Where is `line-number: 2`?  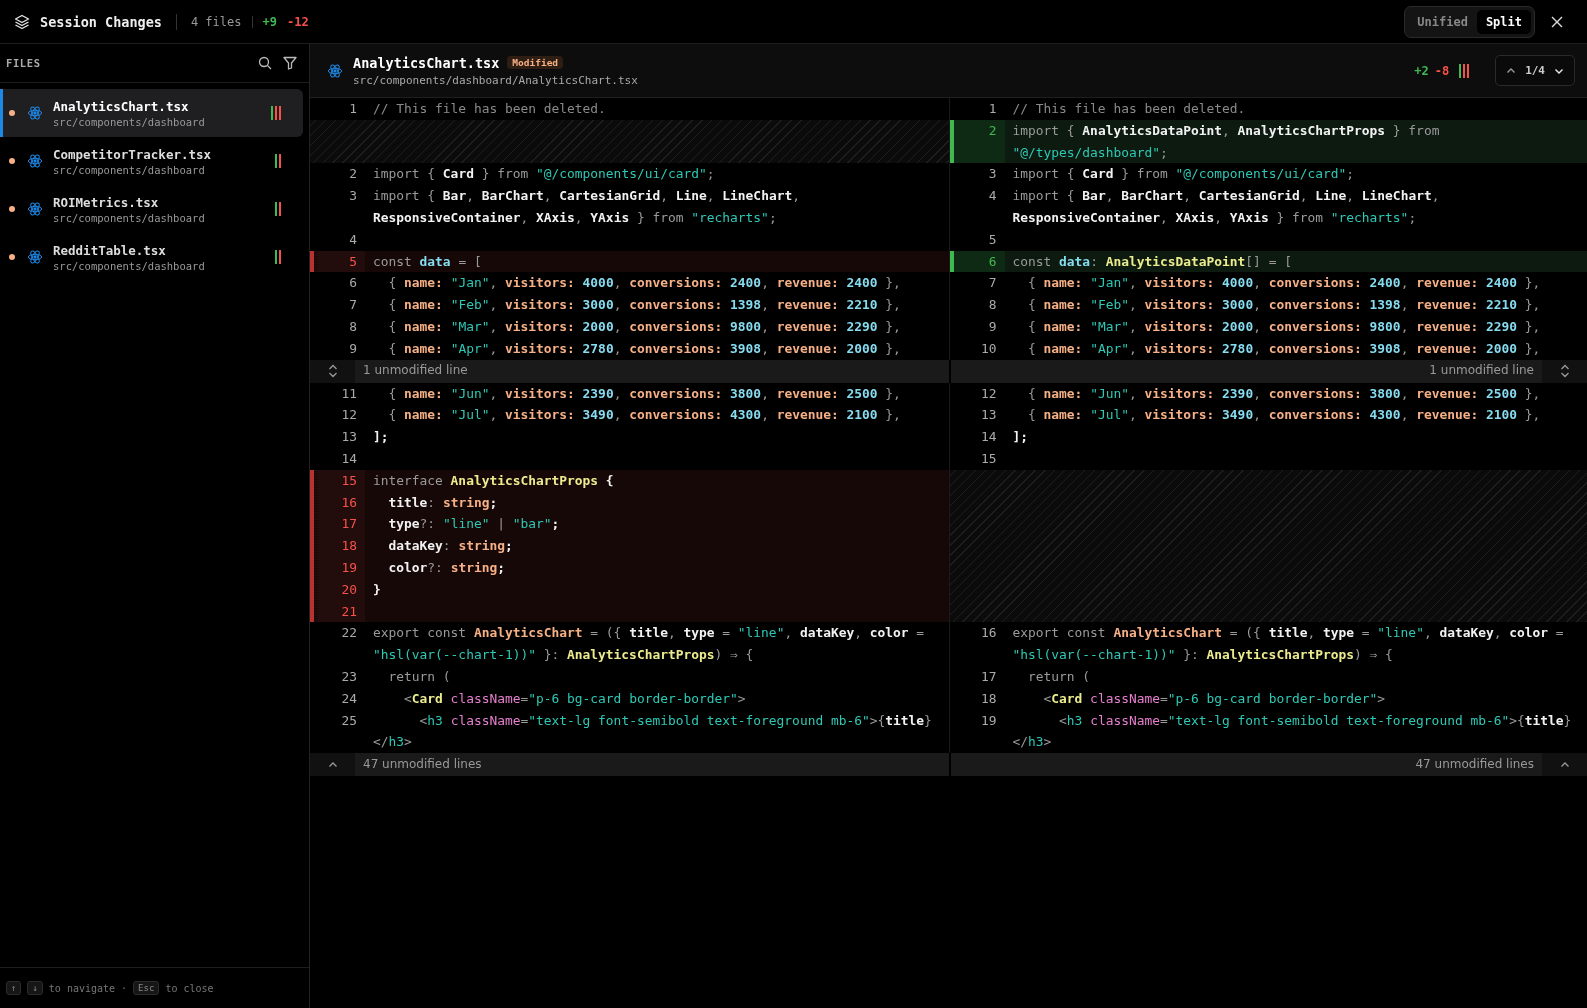 line-number: 2 is located at coordinates (992, 130).